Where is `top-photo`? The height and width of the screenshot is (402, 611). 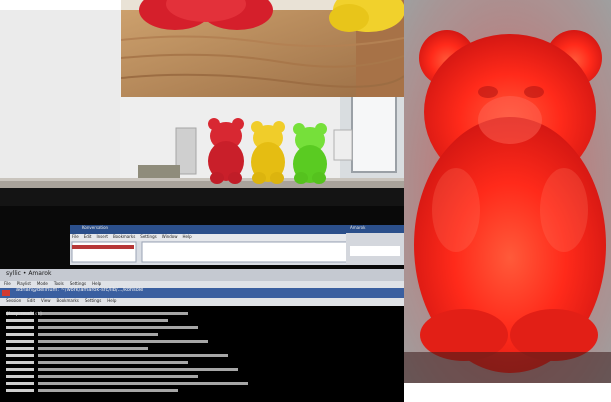 top-photo is located at coordinates (262, 48).